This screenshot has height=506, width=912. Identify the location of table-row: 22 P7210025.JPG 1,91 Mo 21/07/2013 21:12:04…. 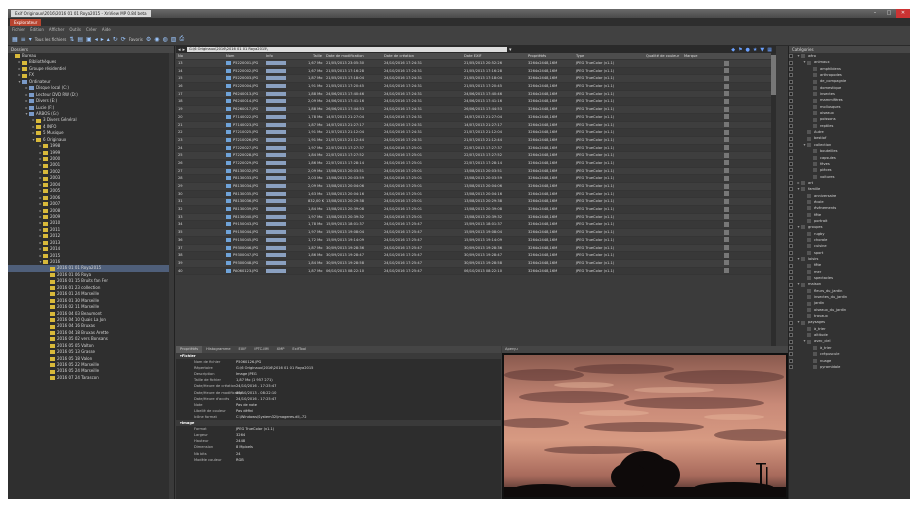
(473, 133).